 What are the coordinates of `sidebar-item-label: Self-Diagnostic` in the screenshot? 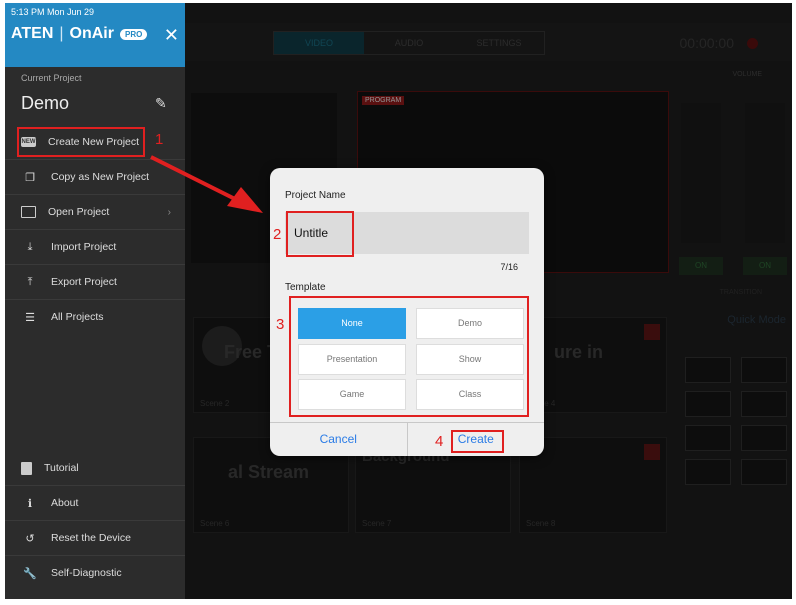 It's located at (86, 573).